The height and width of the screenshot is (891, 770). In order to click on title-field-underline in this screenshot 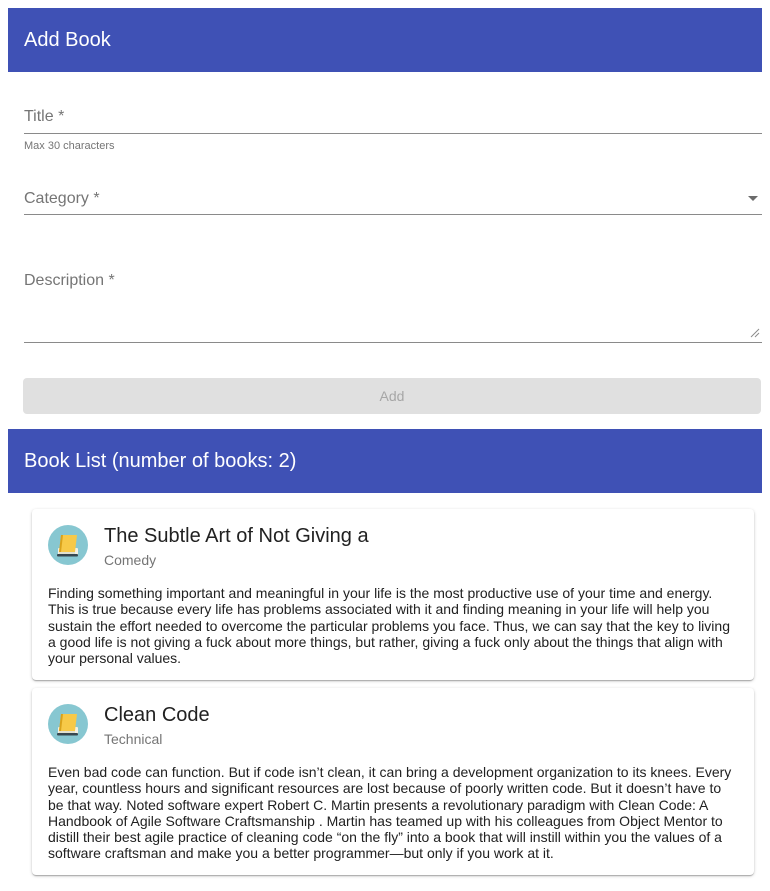, I will do `click(393, 133)`.